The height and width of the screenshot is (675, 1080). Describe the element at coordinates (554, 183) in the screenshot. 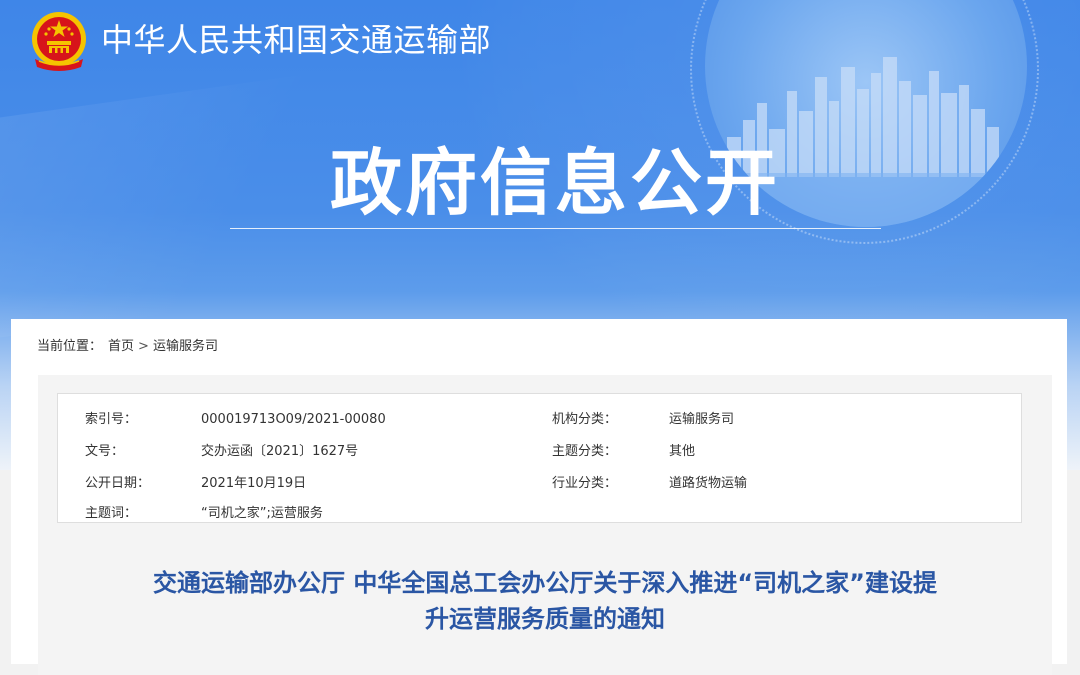

I see `section-title: 政府信息公开` at that location.